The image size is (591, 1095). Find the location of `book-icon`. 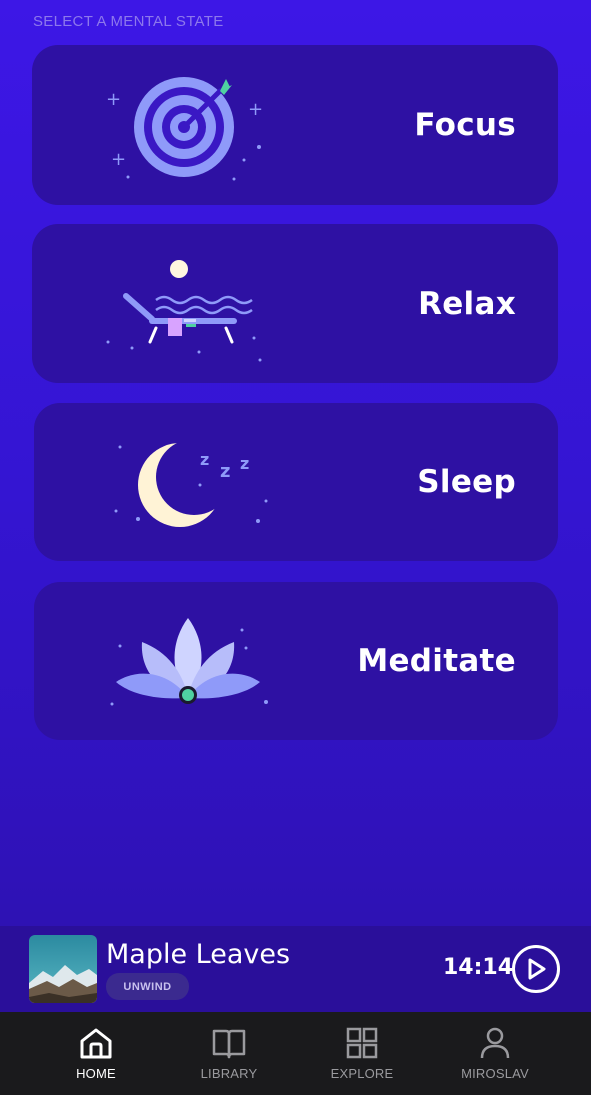

book-icon is located at coordinates (229, 1044).